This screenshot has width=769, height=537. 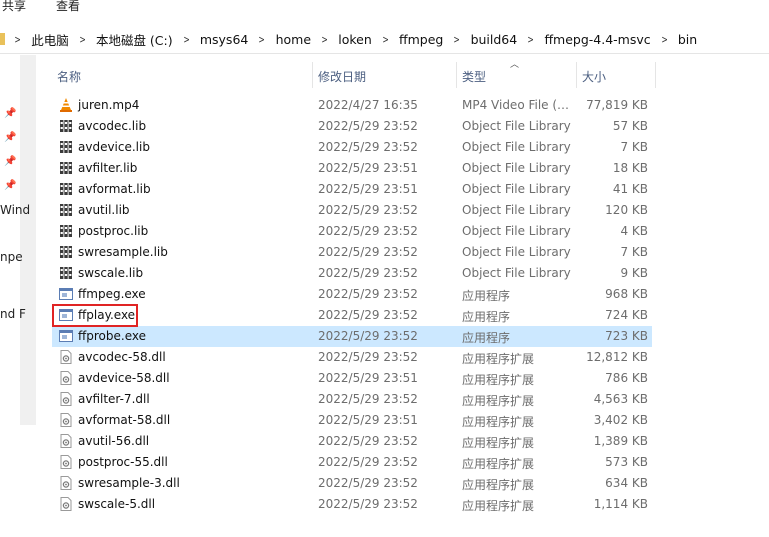 What do you see at coordinates (50, 39) in the screenshot?
I see `breadcrumb-this-pc: 此电脑` at bounding box center [50, 39].